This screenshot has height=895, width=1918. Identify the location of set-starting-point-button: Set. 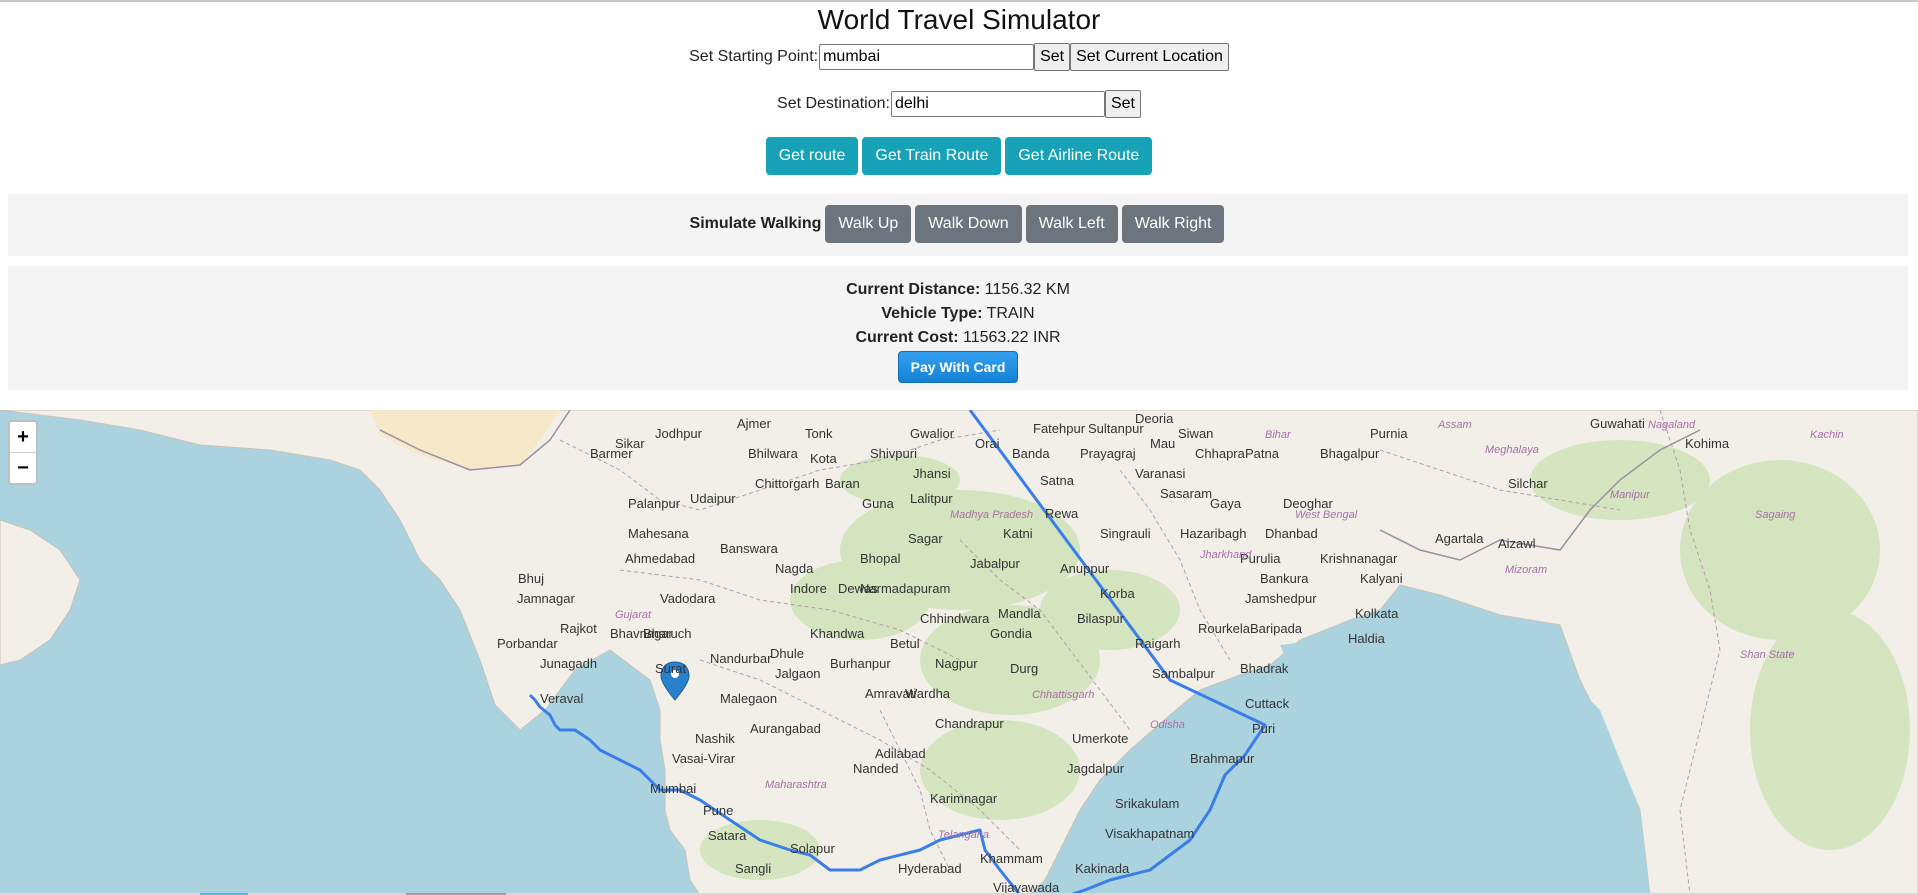
(1052, 57).